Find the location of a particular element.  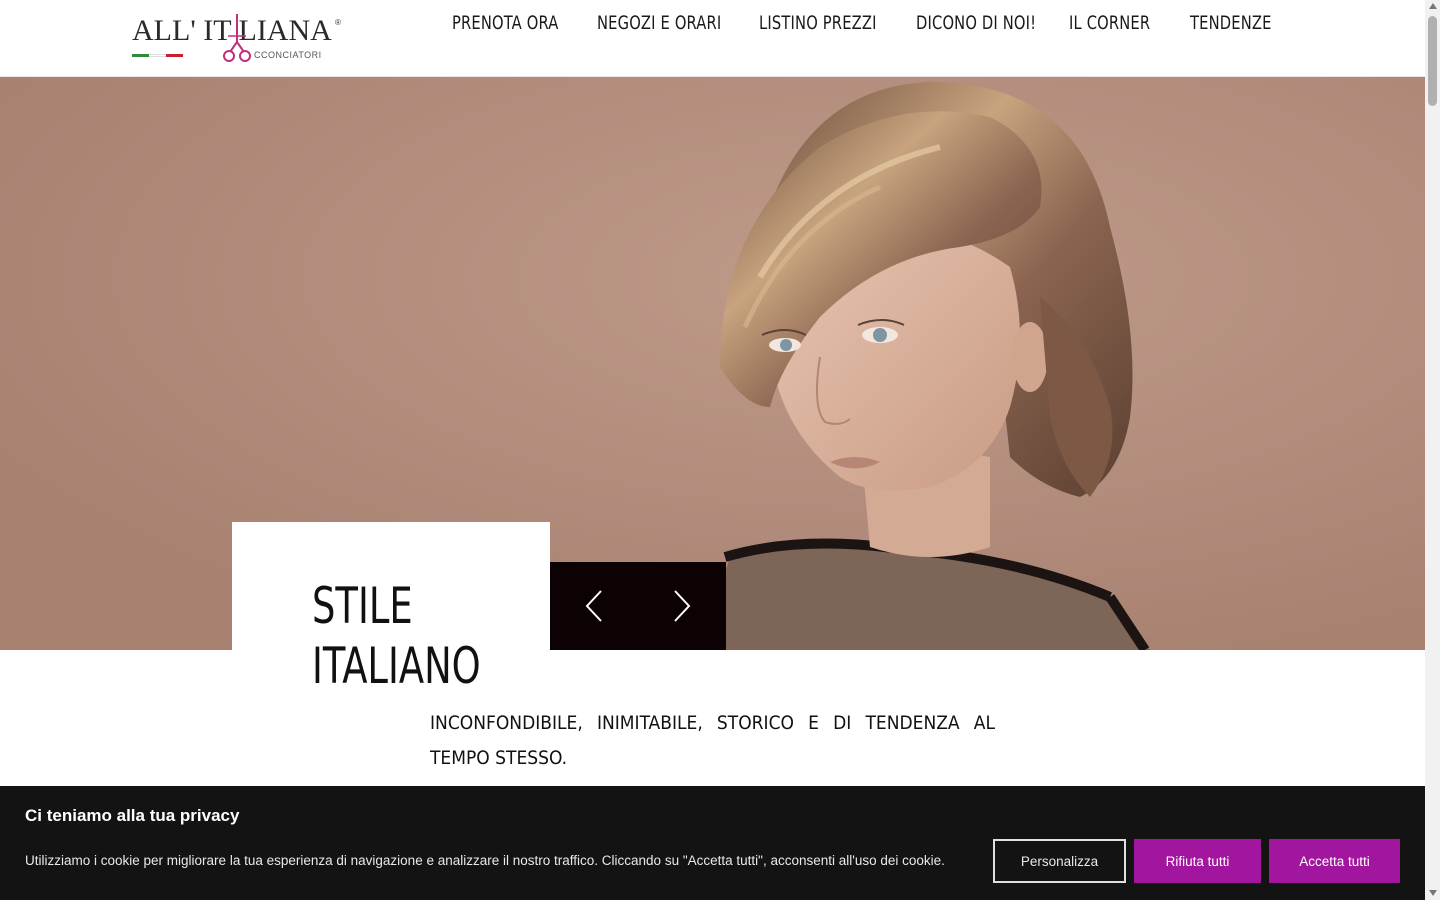

slider-controls is located at coordinates (638, 606).